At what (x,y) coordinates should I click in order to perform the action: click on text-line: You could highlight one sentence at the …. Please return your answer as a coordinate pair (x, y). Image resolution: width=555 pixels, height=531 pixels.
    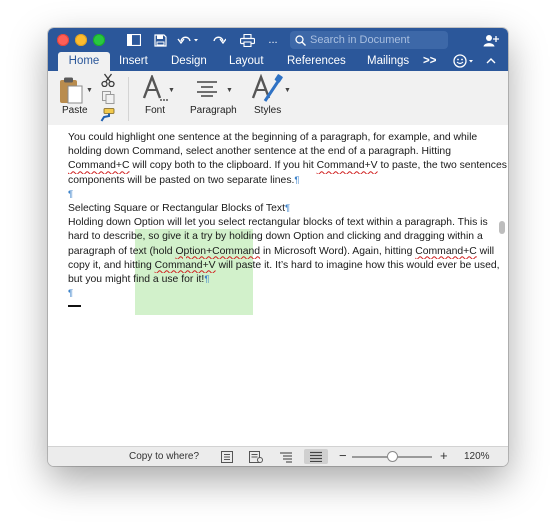
    Looking at the image, I should click on (273, 137).